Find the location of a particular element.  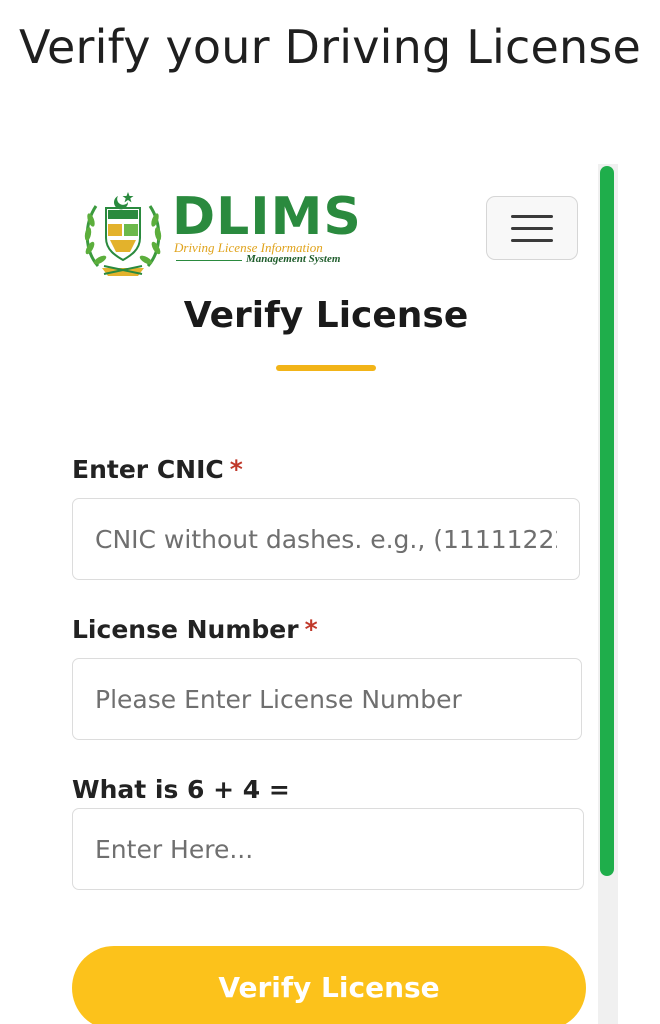

logo-wordmark: DLIMS is located at coordinates (267, 217).